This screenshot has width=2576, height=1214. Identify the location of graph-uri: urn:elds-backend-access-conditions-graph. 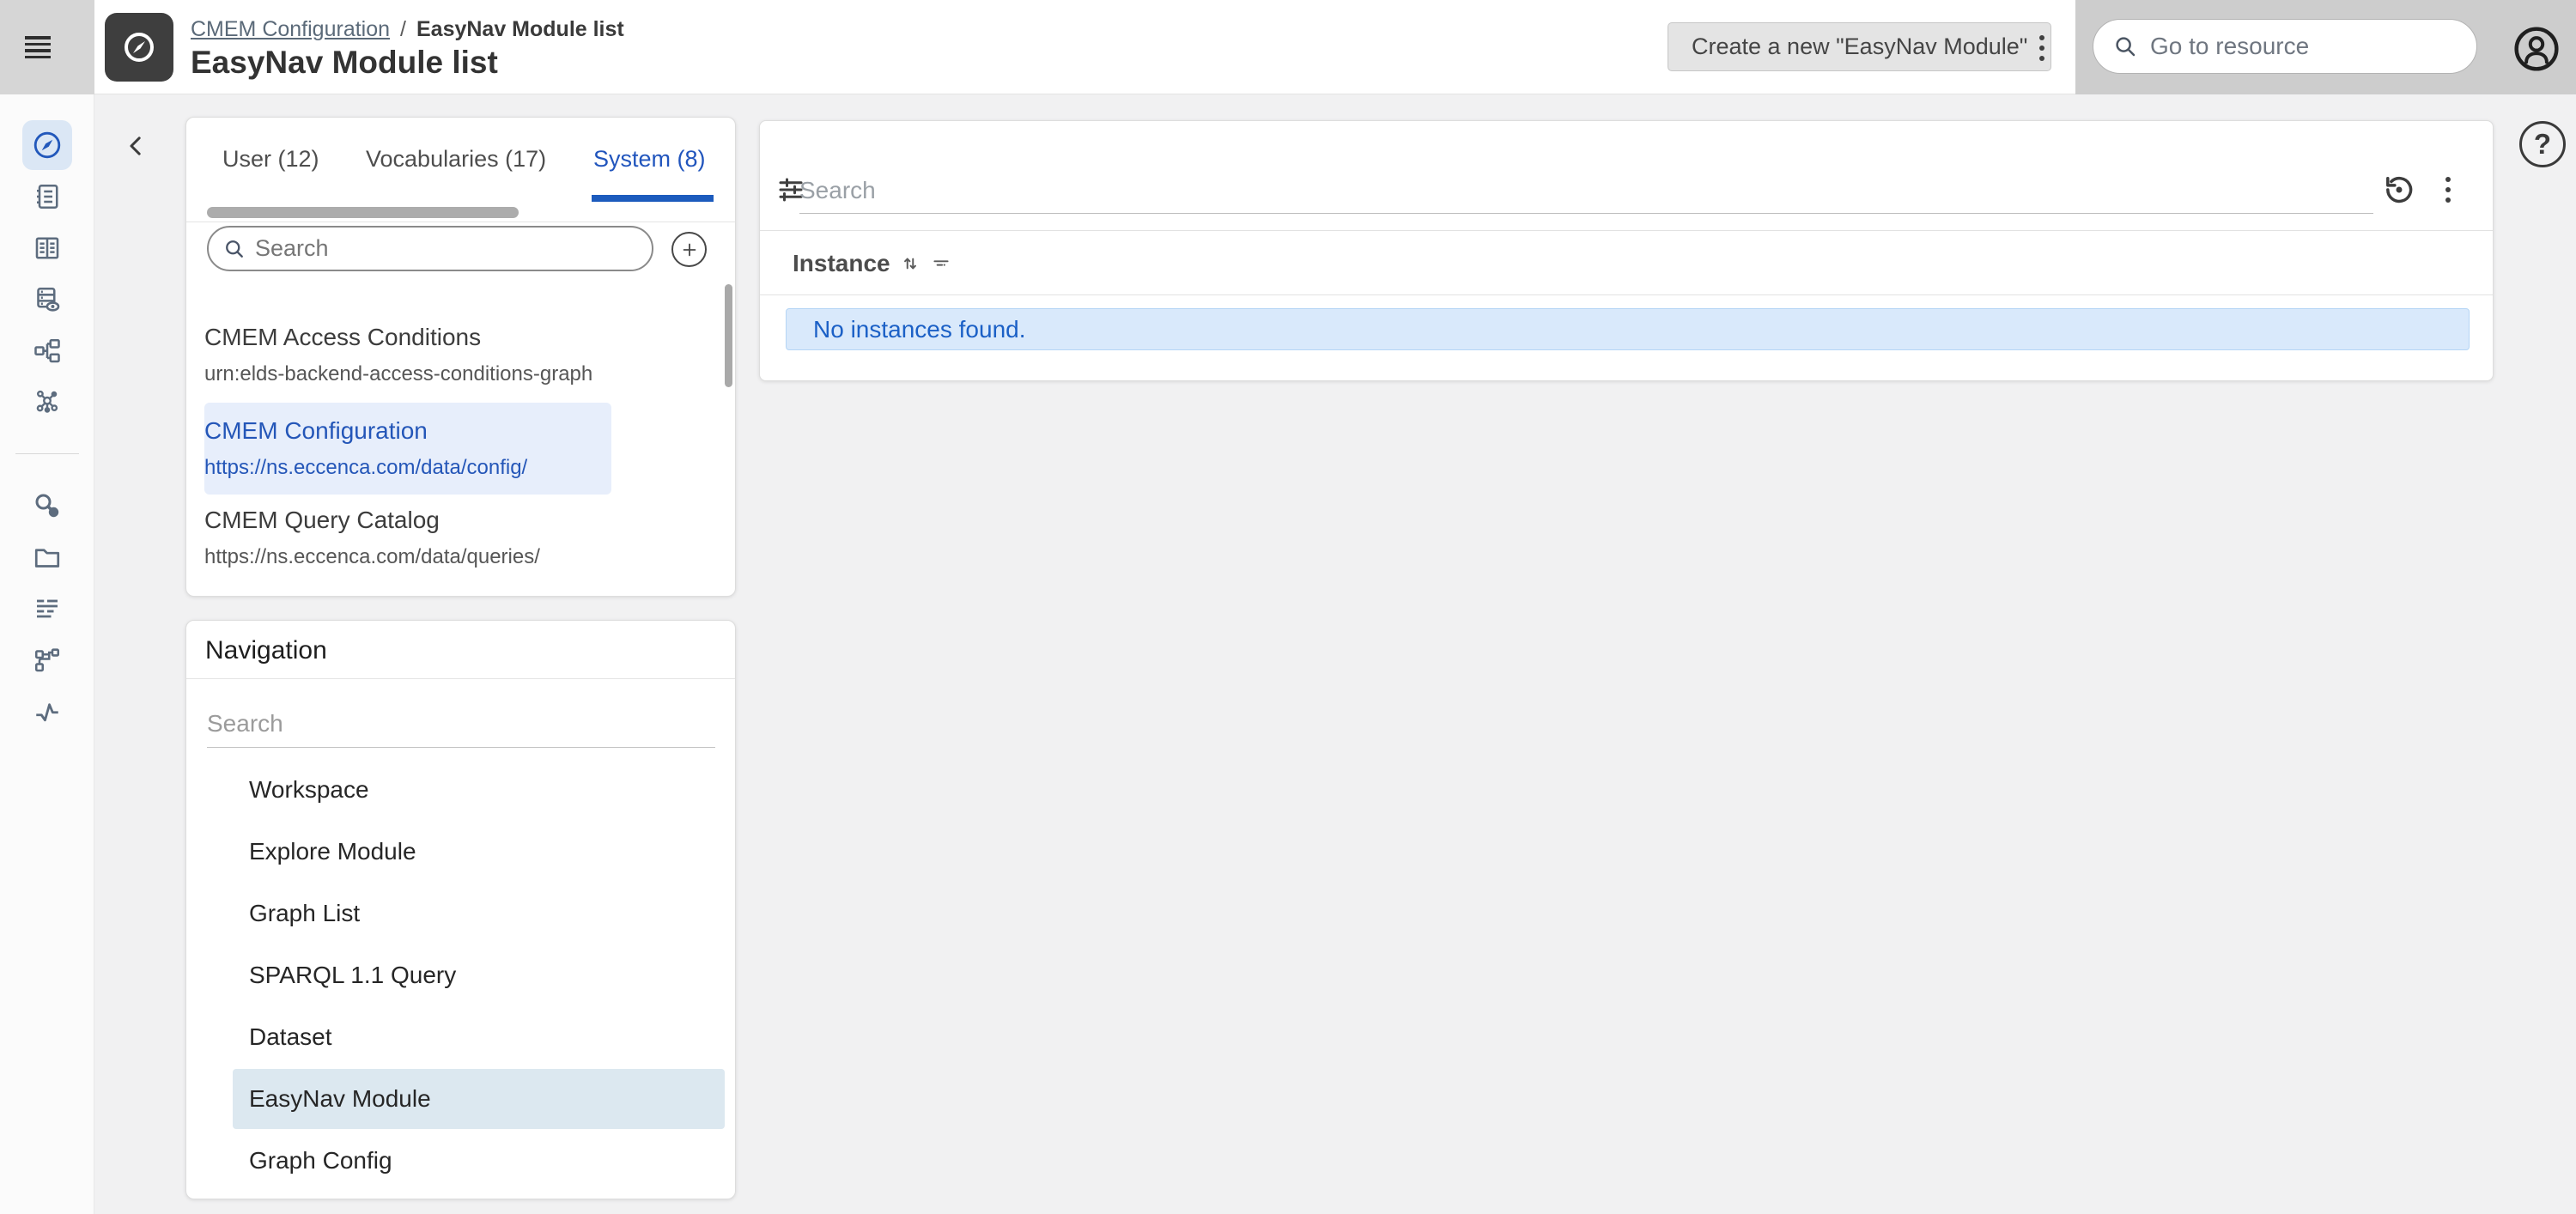
(399, 373).